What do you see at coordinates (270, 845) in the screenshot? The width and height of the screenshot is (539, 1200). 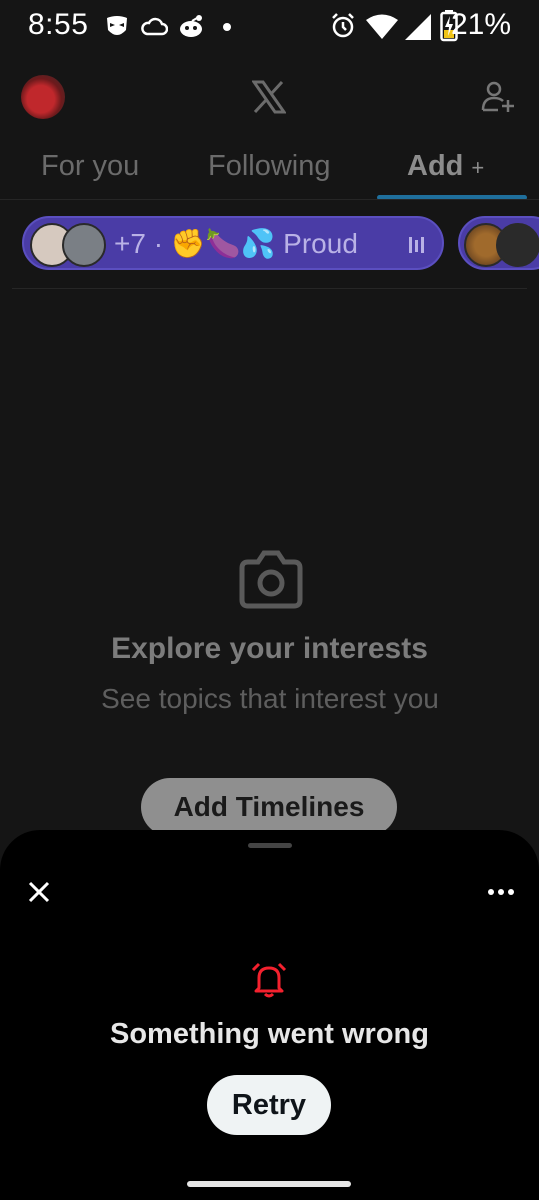 I see `sheet-drag-handle` at bounding box center [270, 845].